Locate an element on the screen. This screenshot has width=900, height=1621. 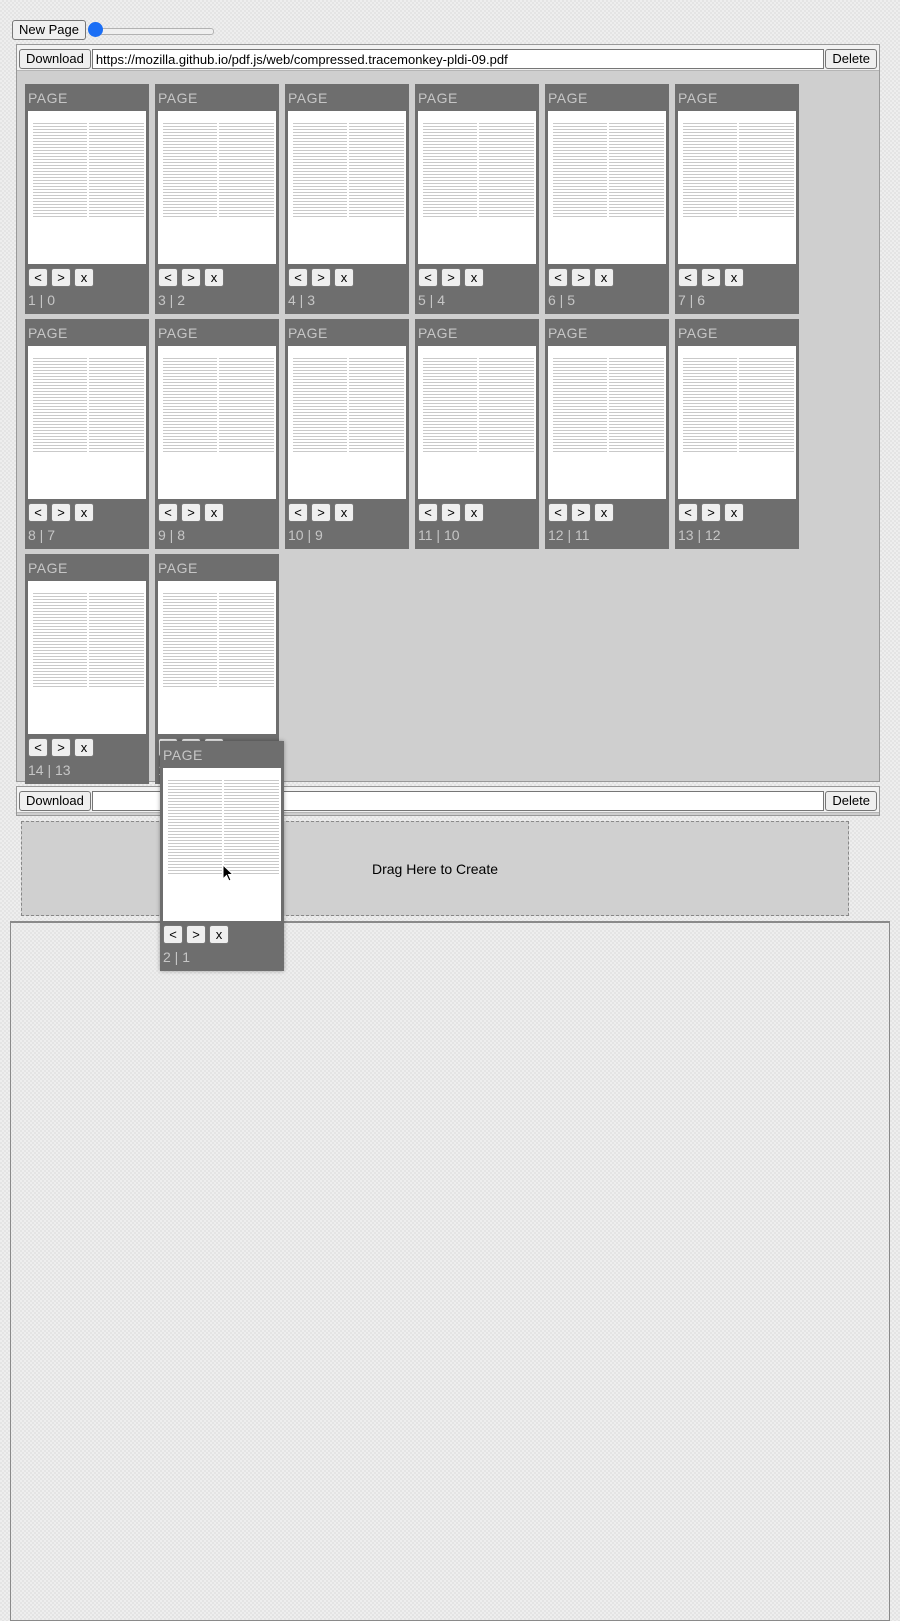
new-page-button: New Page is located at coordinates (49, 30).